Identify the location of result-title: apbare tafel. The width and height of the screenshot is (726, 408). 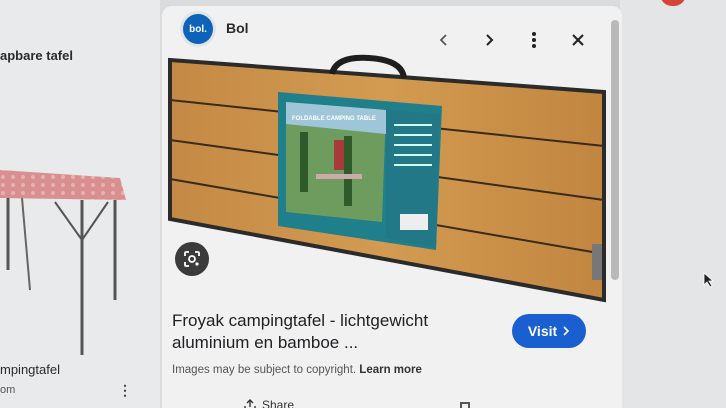
(36, 55).